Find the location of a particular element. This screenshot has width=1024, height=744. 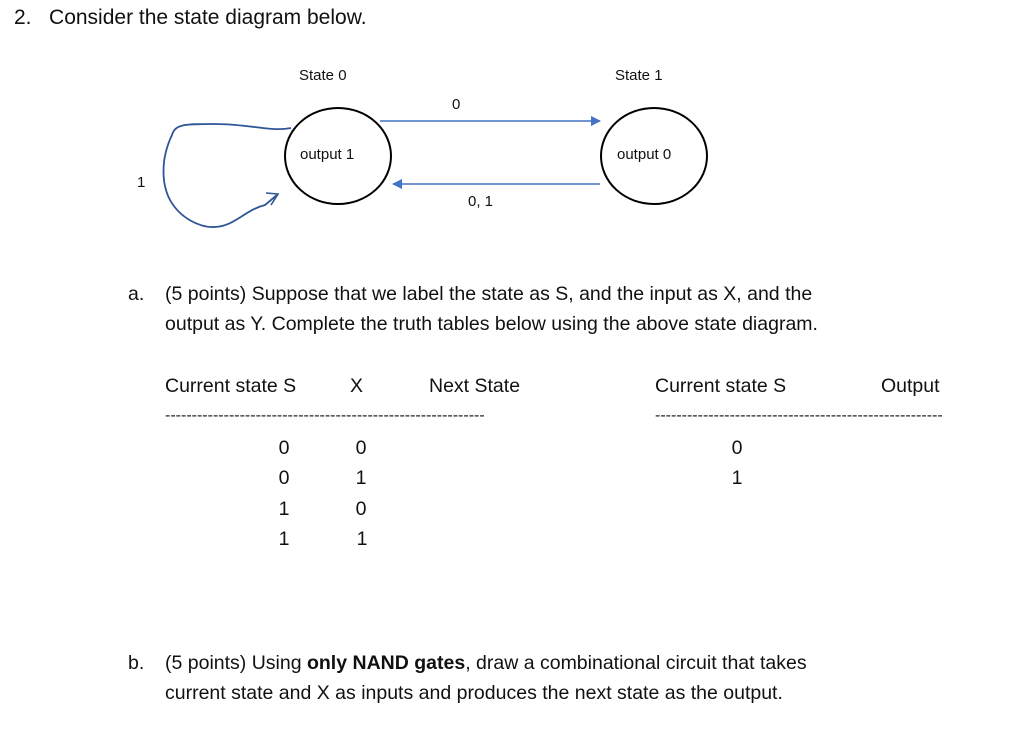

table1-header-x: X is located at coordinates (357, 386).